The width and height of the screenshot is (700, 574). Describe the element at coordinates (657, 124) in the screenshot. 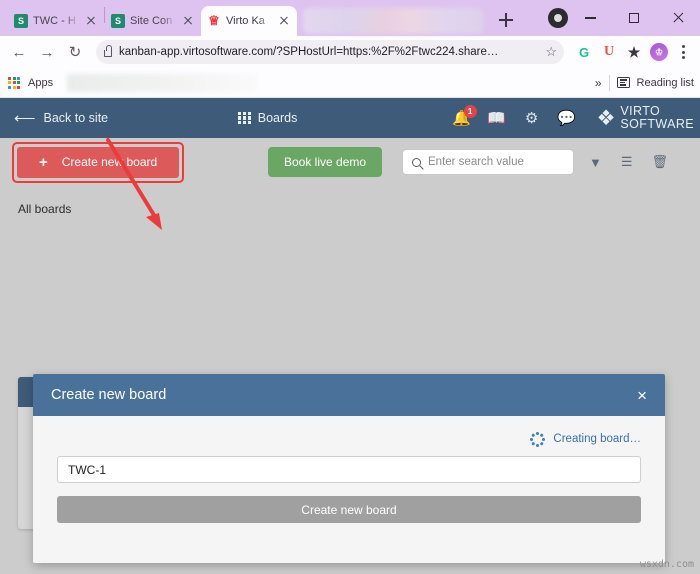

I see `logo-line-2: SOFTWARE` at that location.